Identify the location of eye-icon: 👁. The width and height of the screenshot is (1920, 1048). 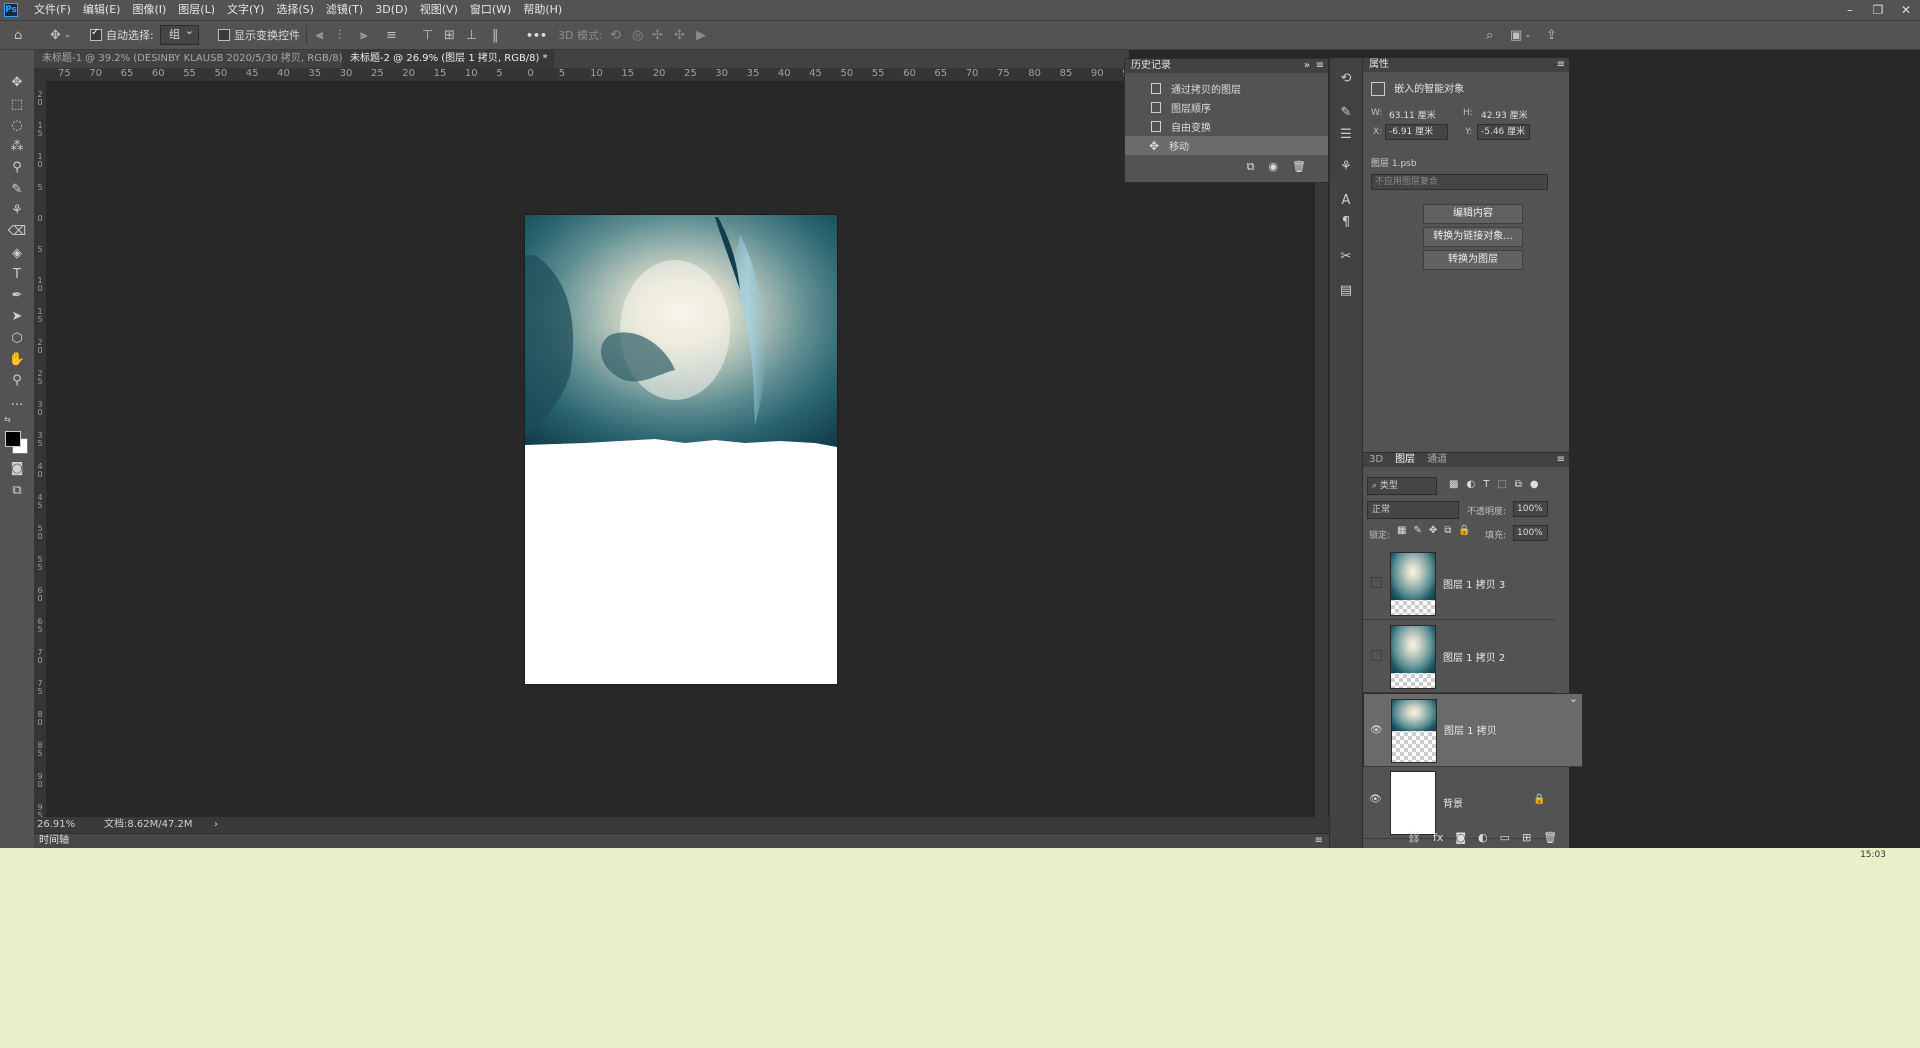
(1376, 729).